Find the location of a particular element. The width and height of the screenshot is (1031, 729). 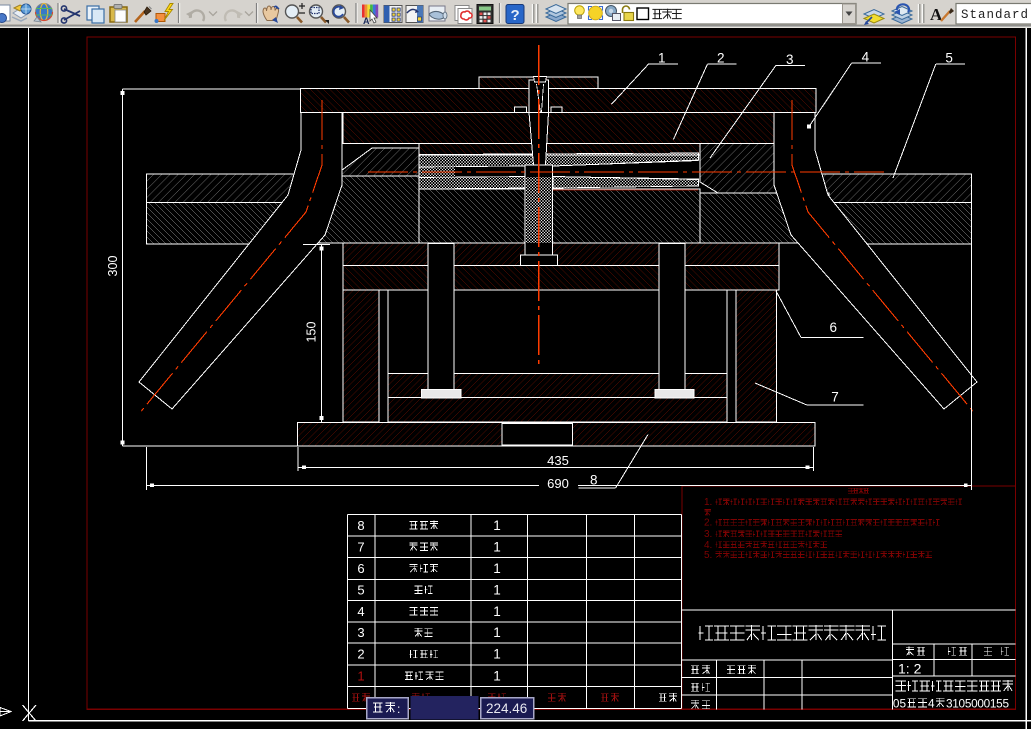

svg-text: 690 is located at coordinates (558, 483).